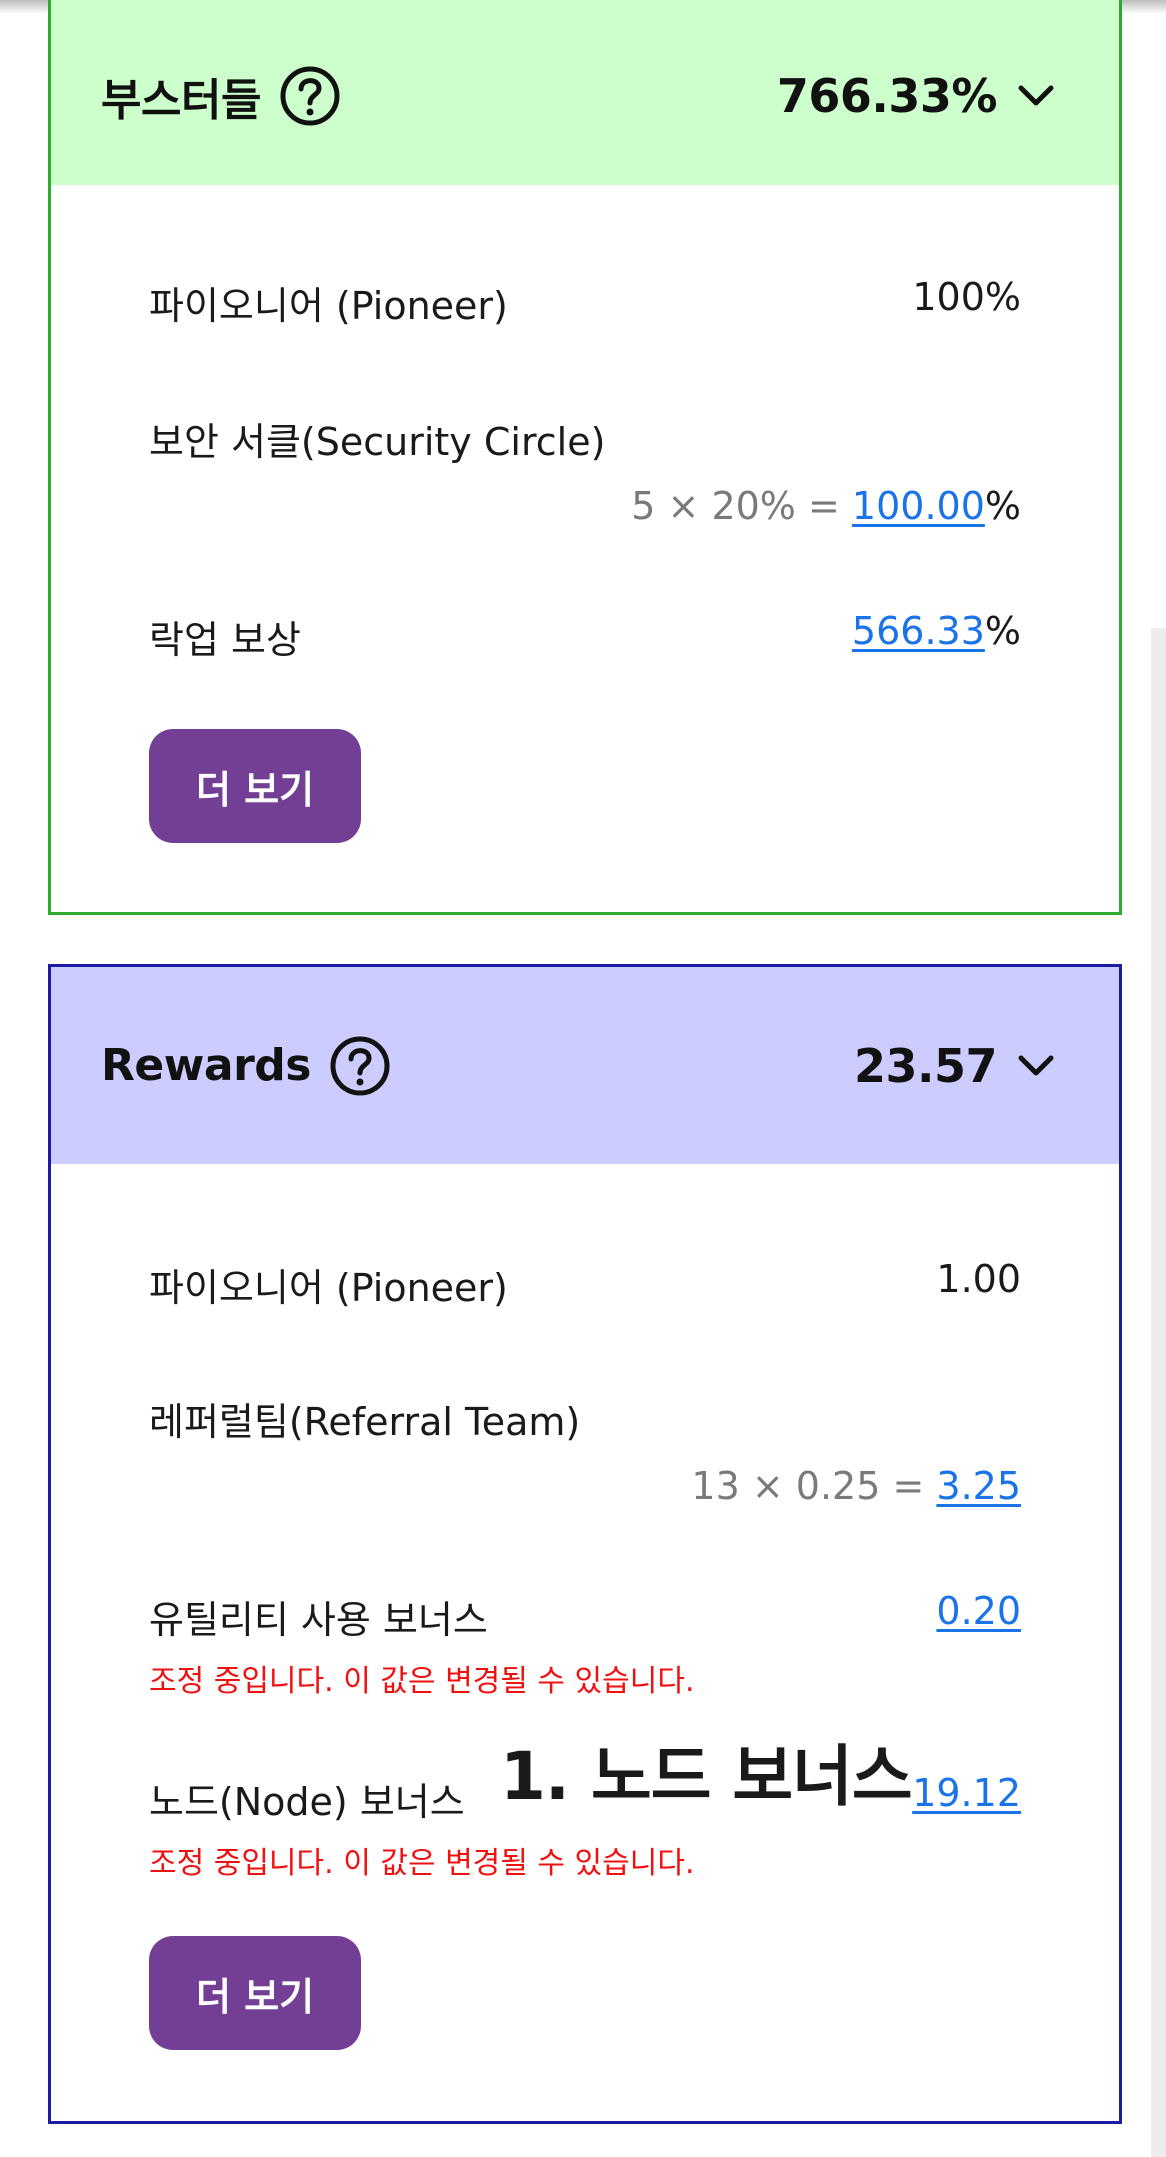 This screenshot has height=2157, width=1166. I want to click on security-unit: %, so click(1002, 506).